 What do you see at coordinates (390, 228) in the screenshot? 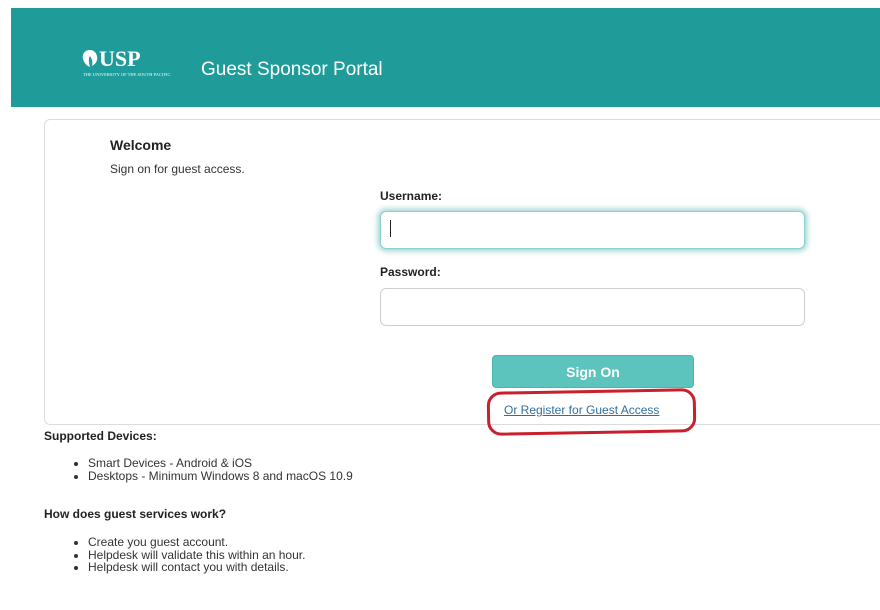
I see `text-caret` at bounding box center [390, 228].